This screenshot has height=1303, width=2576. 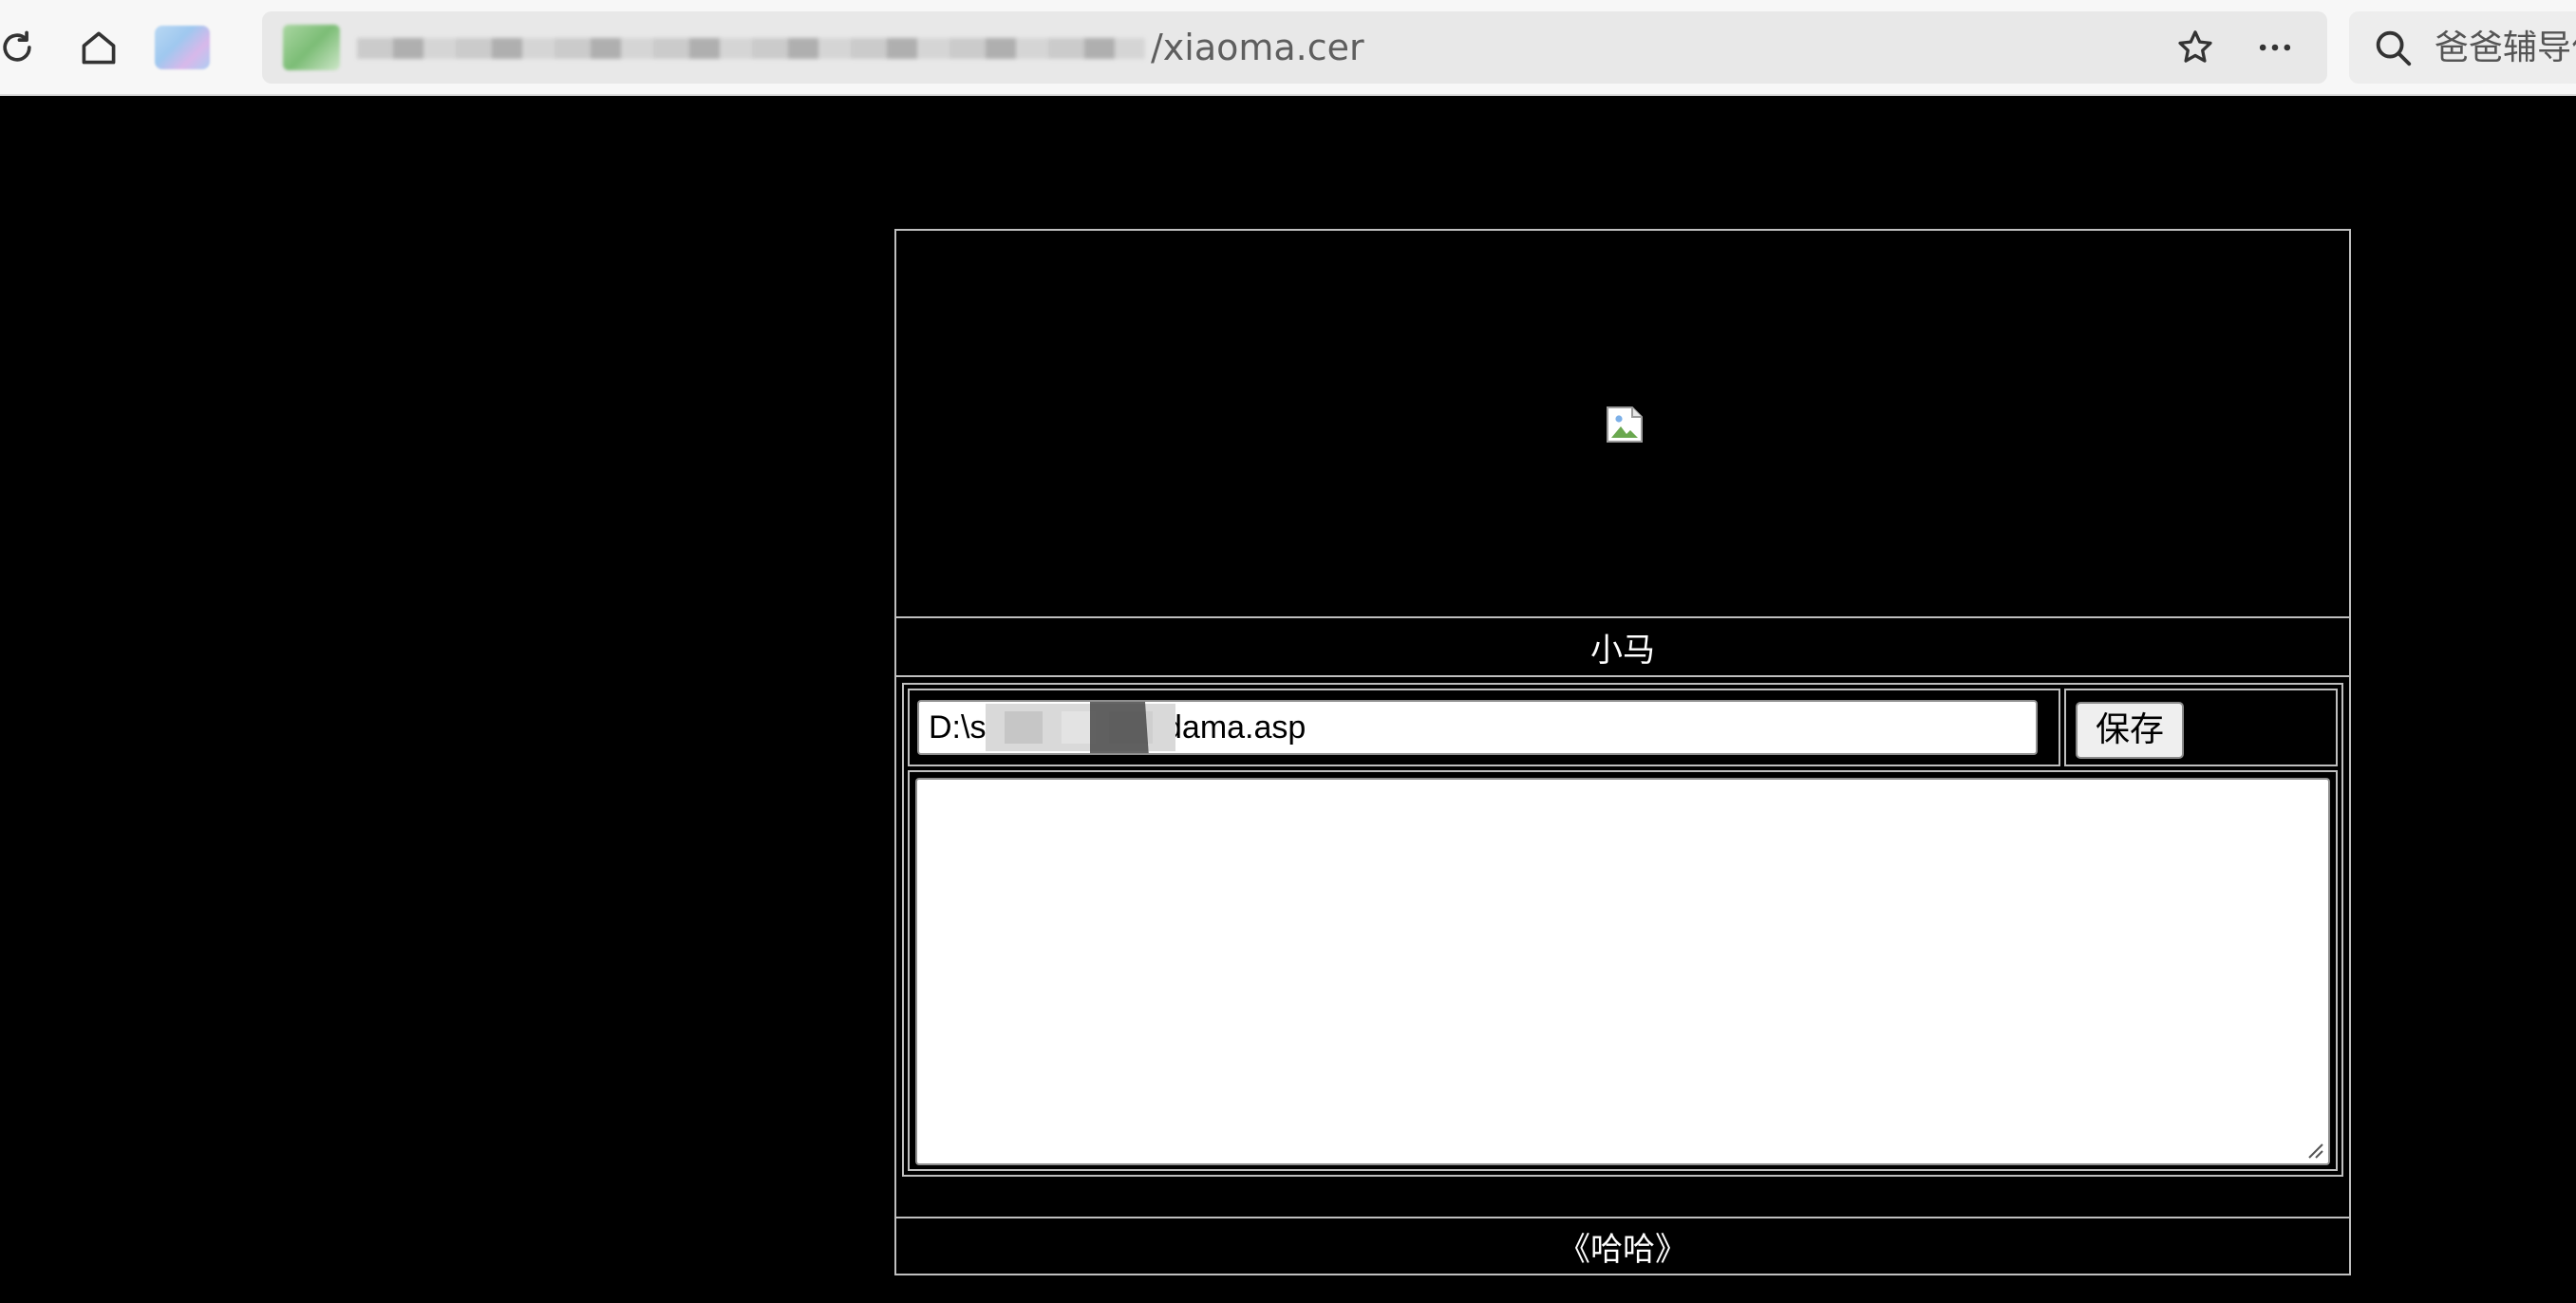 I want to click on profile-icon, so click(x=182, y=47).